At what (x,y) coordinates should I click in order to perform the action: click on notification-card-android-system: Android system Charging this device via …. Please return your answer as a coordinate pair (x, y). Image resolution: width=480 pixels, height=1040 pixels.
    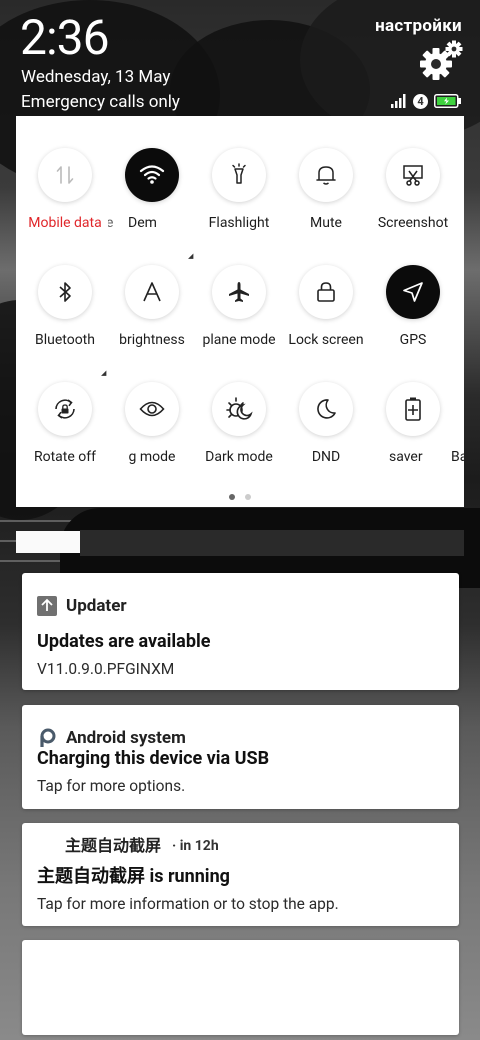
    Looking at the image, I should click on (240, 757).